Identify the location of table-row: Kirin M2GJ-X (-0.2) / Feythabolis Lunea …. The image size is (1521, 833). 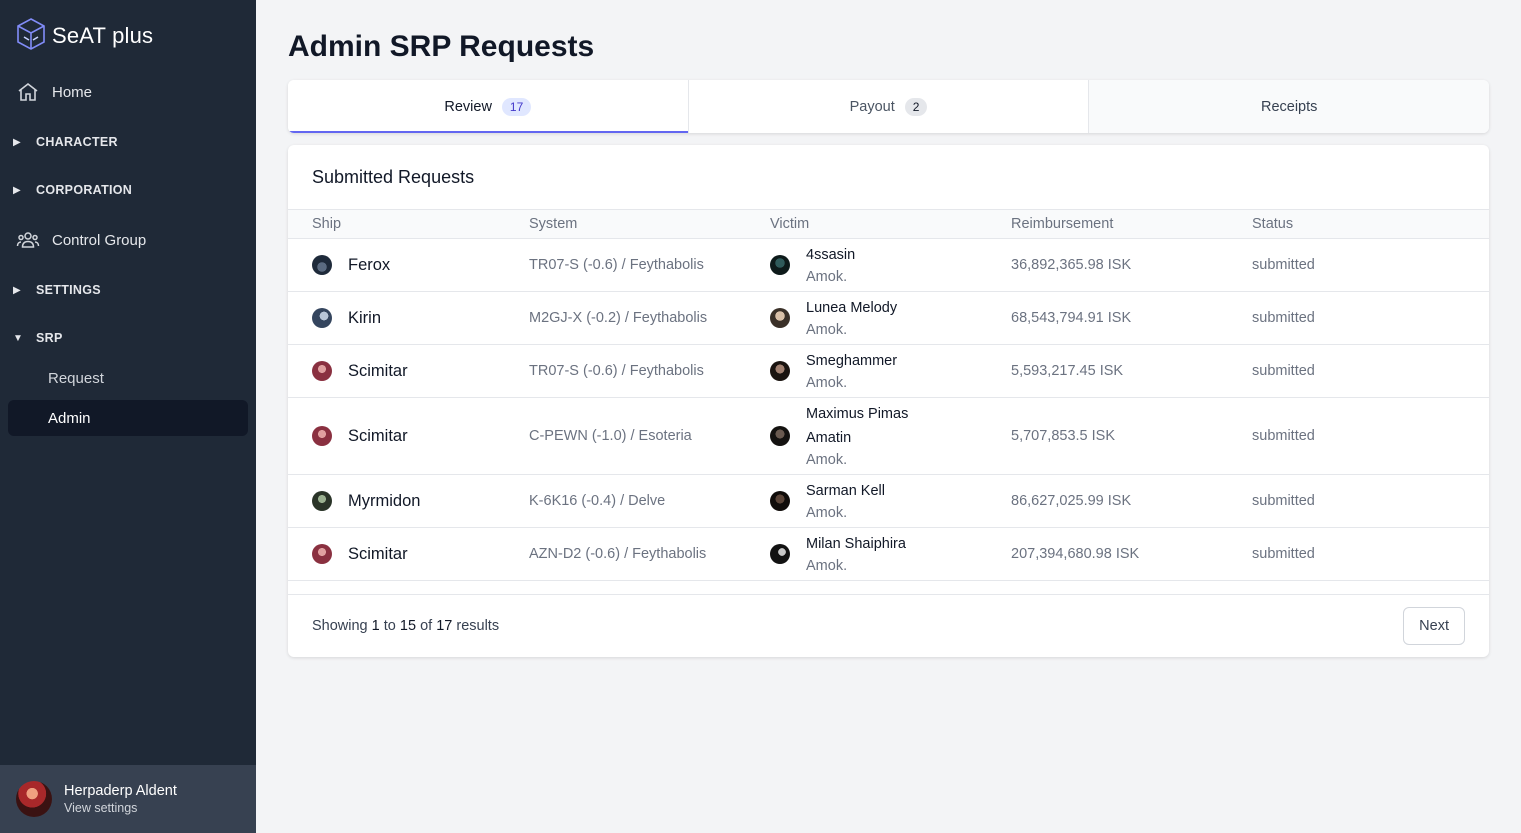
(888, 318).